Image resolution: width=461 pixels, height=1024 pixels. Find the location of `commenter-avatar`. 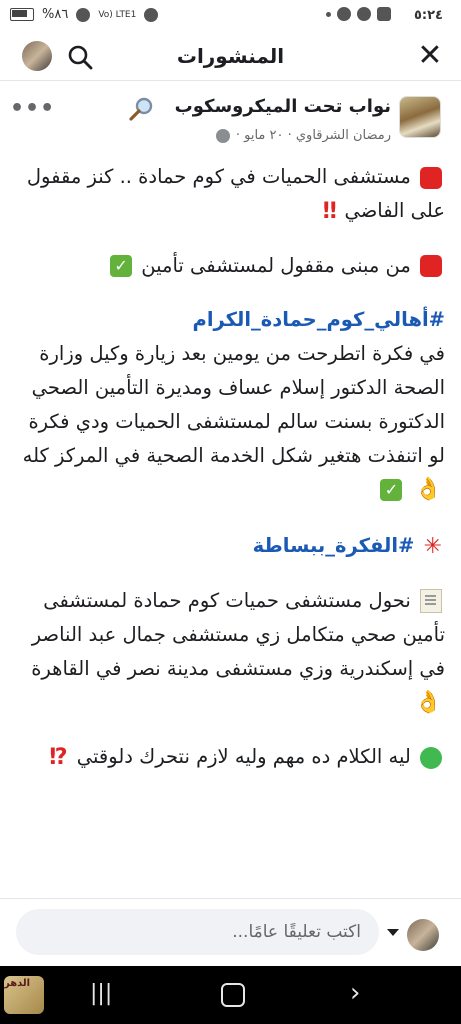

commenter-avatar is located at coordinates (423, 935).